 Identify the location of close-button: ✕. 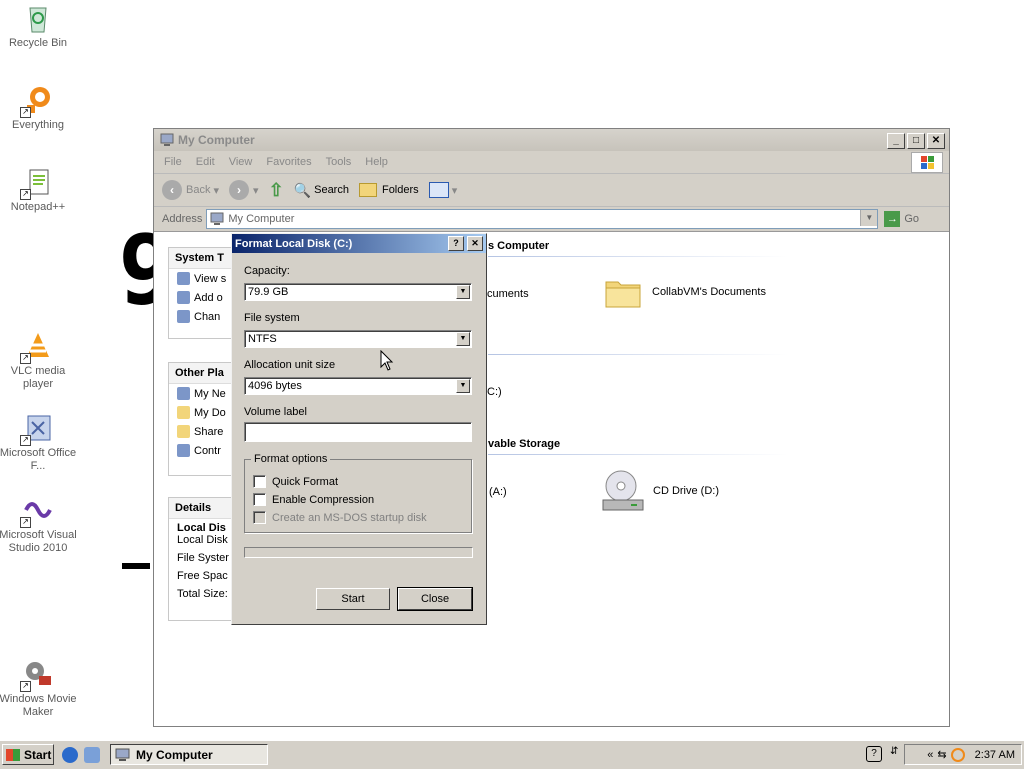
(936, 141).